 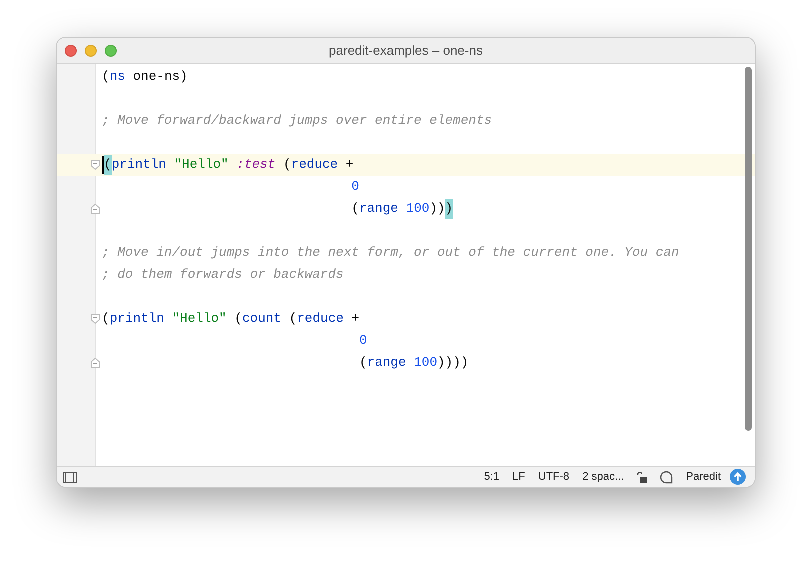 I want to click on zoom-button, so click(x=111, y=50).